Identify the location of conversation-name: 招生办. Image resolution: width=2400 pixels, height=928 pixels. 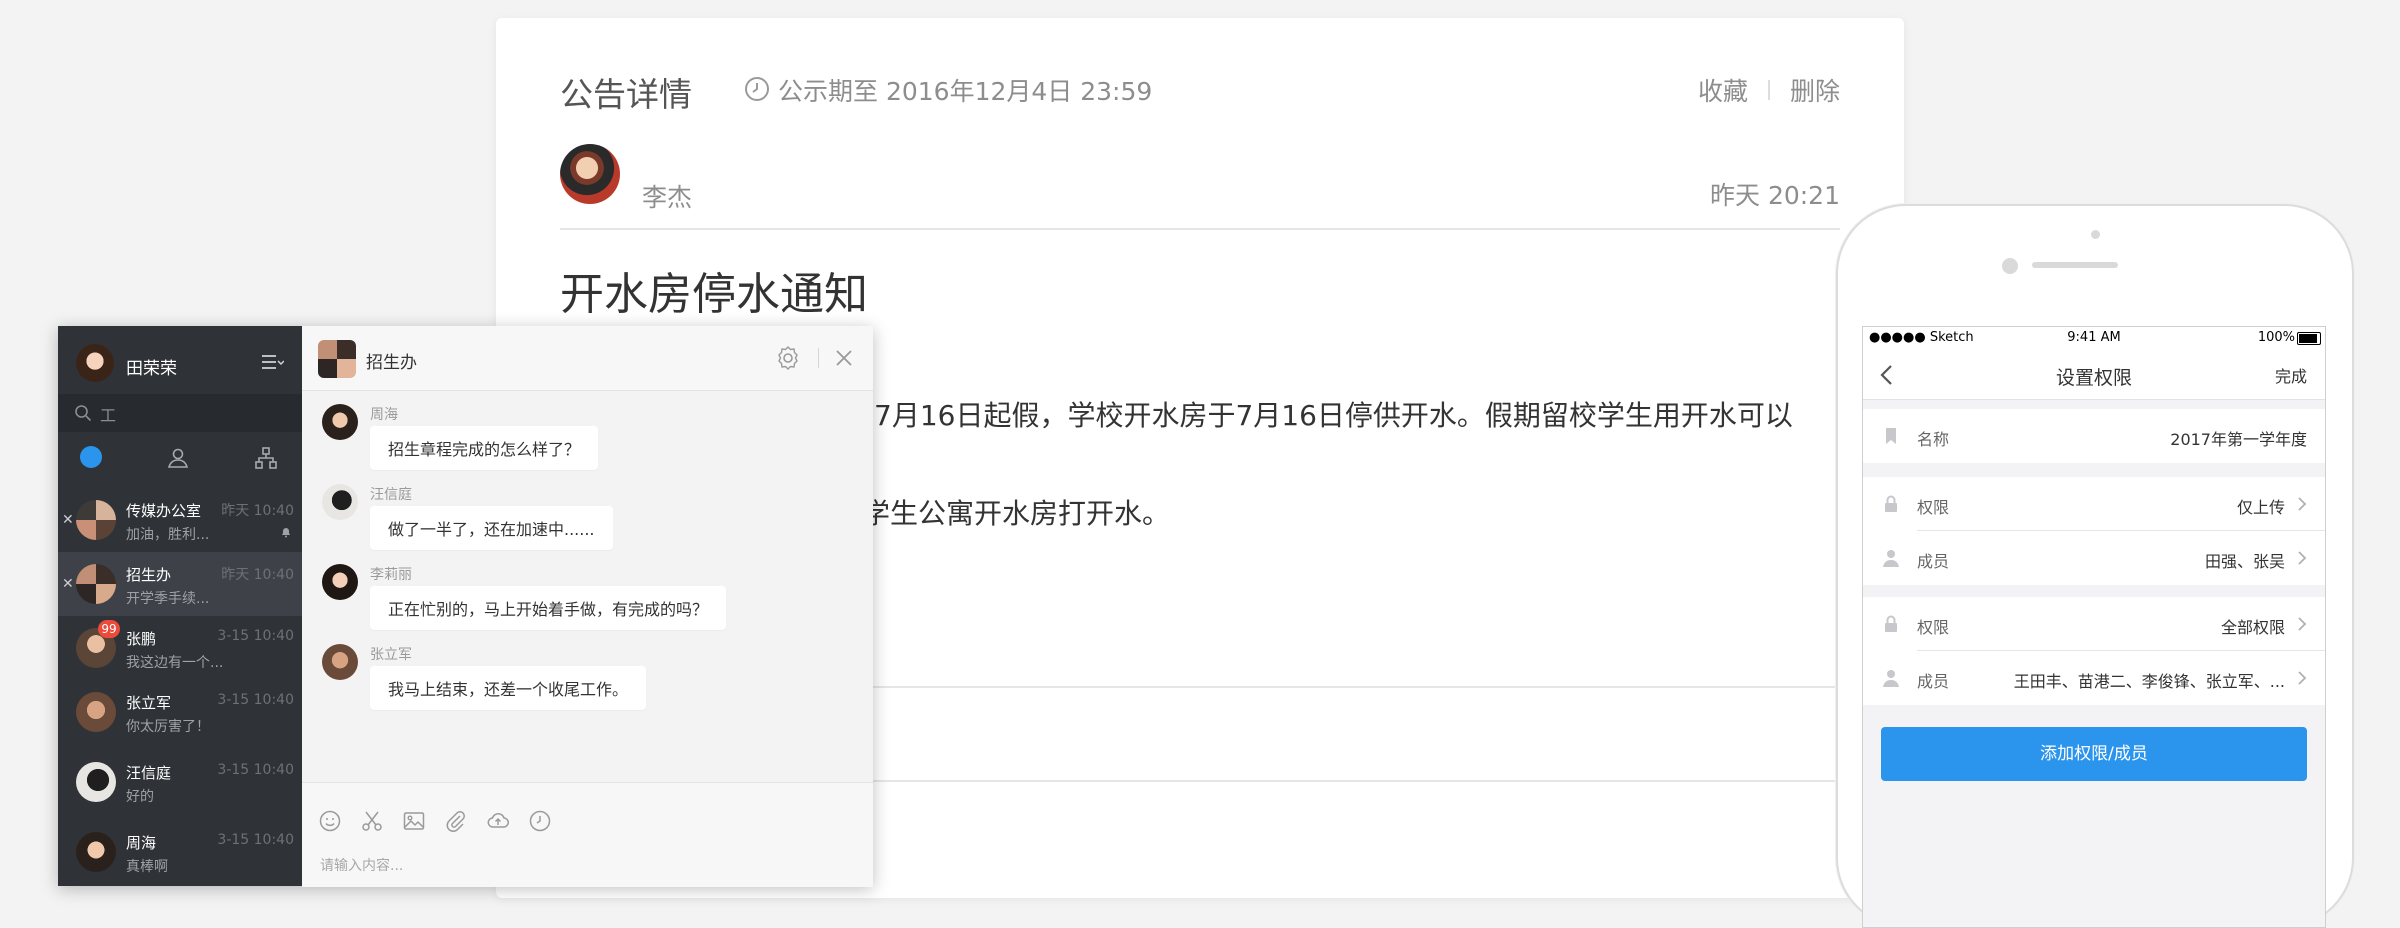
(149, 575).